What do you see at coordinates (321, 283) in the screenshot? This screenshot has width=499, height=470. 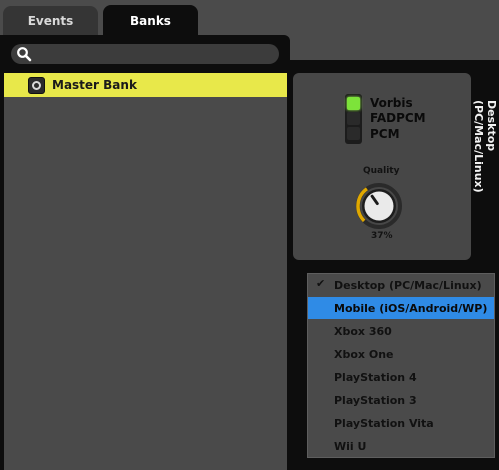 I see `checkmark-icon: ✔` at bounding box center [321, 283].